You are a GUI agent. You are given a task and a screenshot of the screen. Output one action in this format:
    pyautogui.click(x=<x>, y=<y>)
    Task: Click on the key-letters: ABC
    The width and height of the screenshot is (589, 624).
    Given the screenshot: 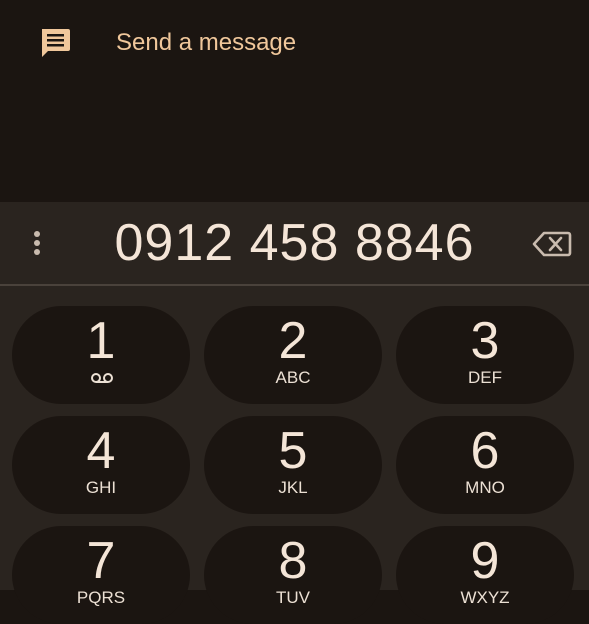 What is the action you would take?
    pyautogui.click(x=293, y=377)
    